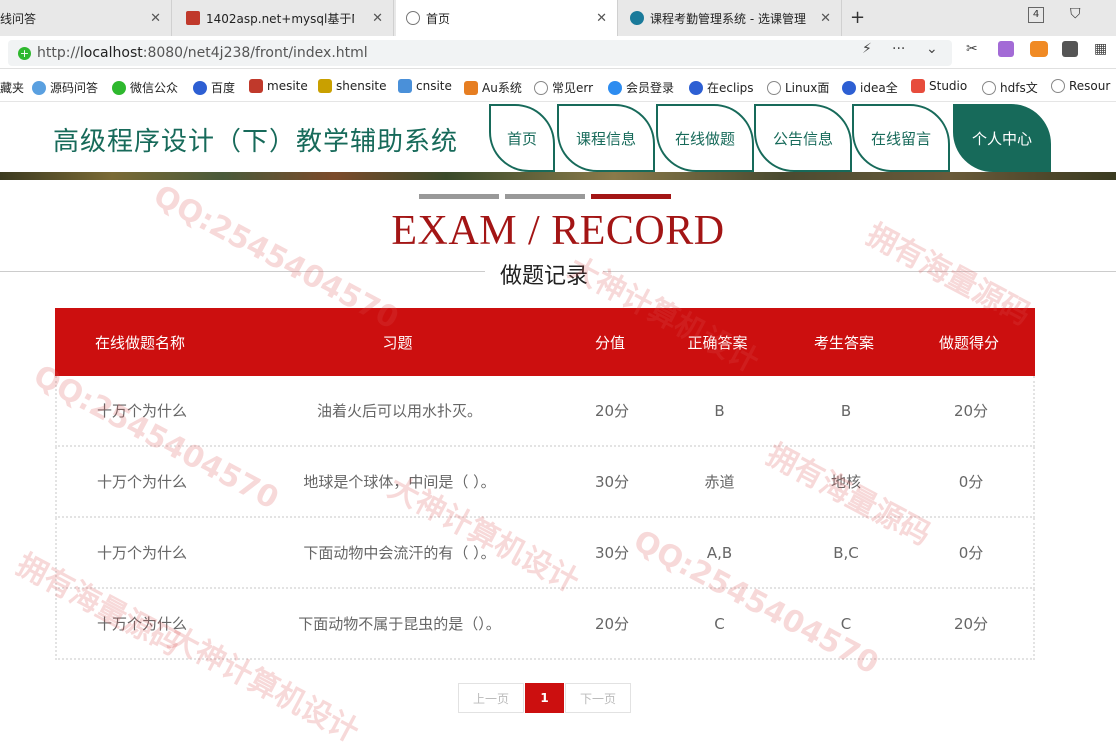  Describe the element at coordinates (857, 17) in the screenshot. I see `new-tab-button: +` at that location.